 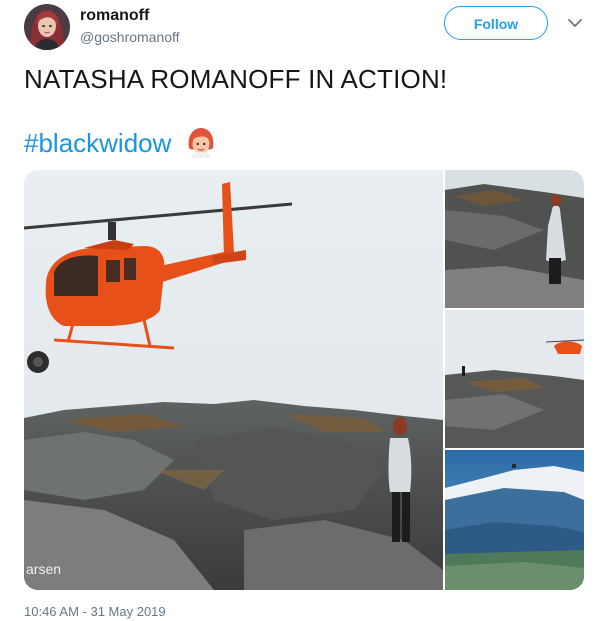 I want to click on avatar, so click(x=47, y=27).